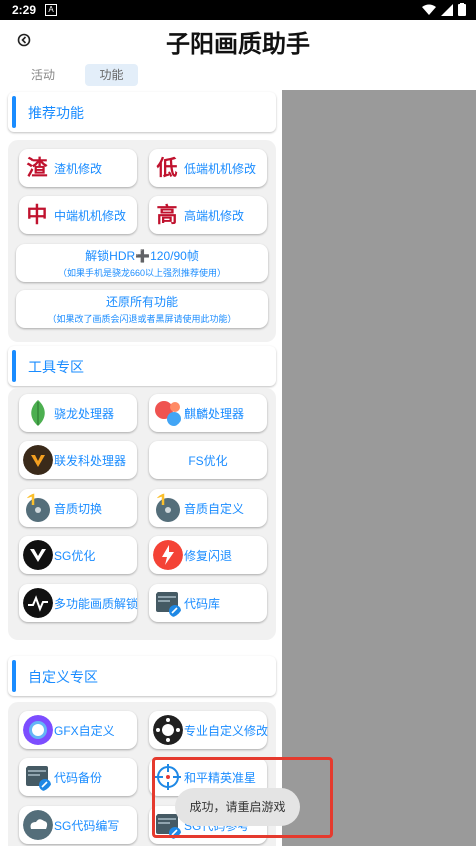 The height and width of the screenshot is (846, 476). I want to click on app-header: 子阳画质助手, so click(238, 40).